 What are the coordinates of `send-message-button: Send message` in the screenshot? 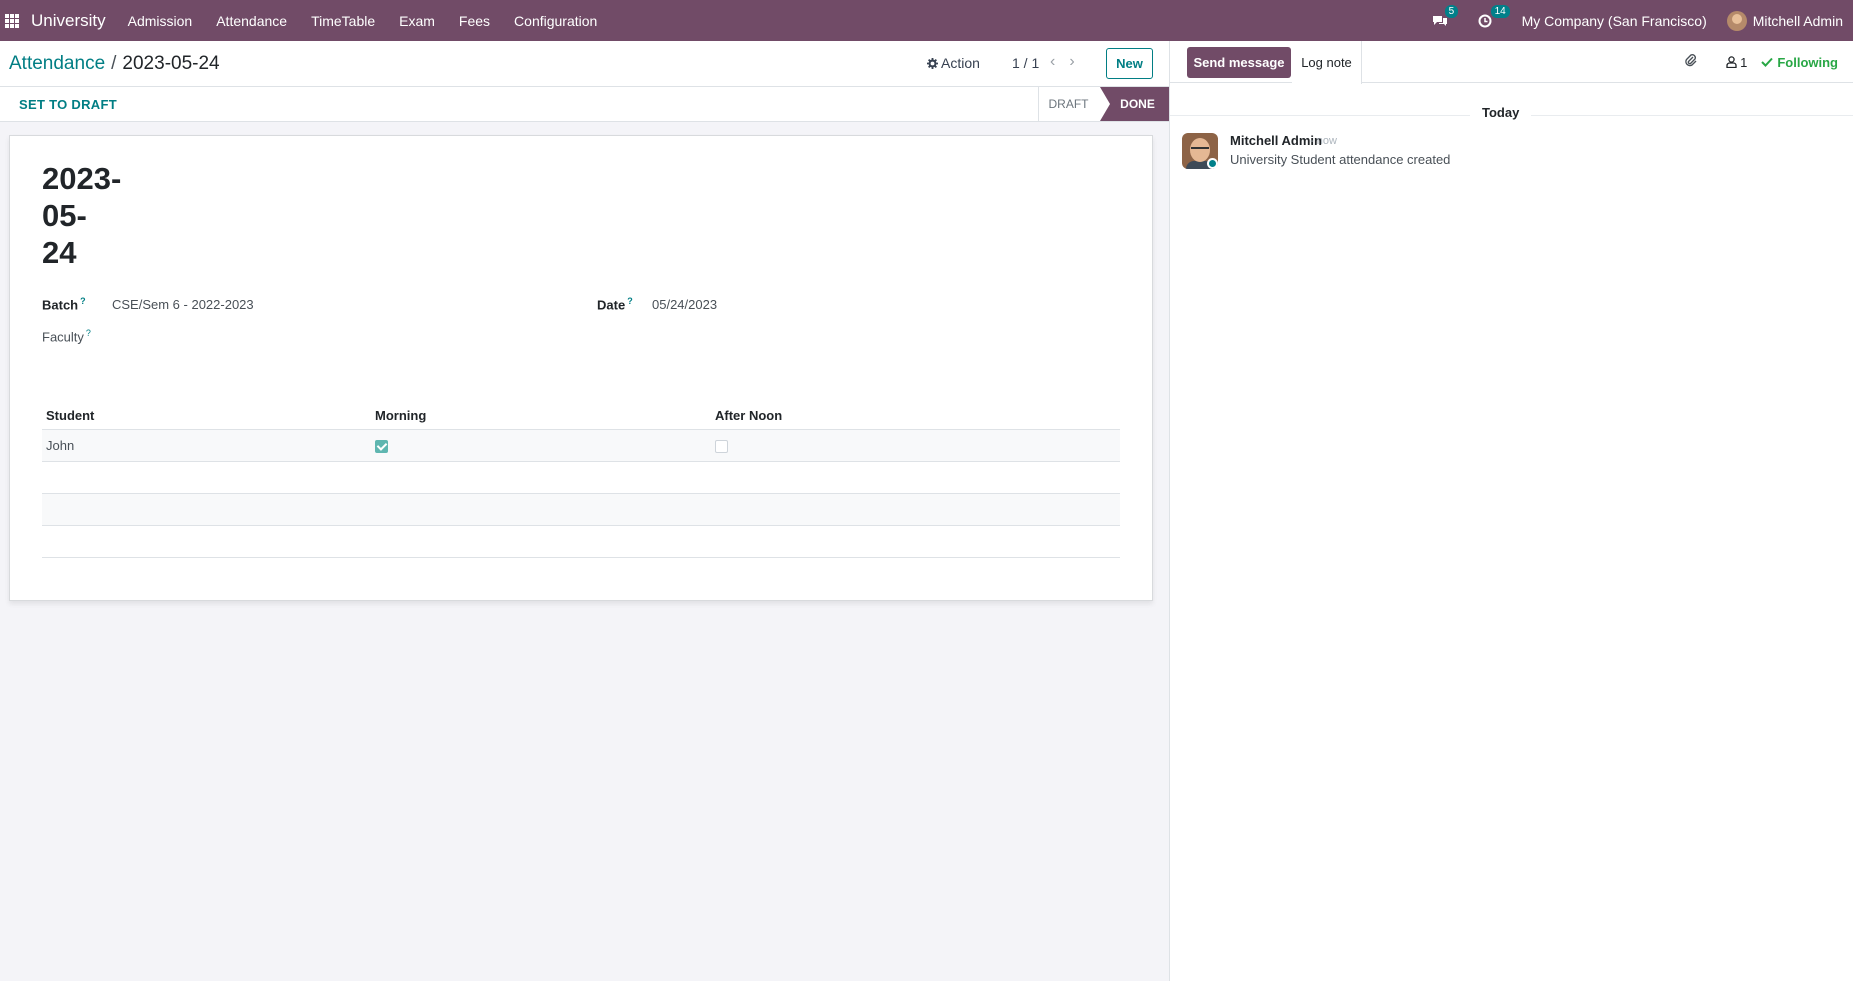 It's located at (1239, 62).